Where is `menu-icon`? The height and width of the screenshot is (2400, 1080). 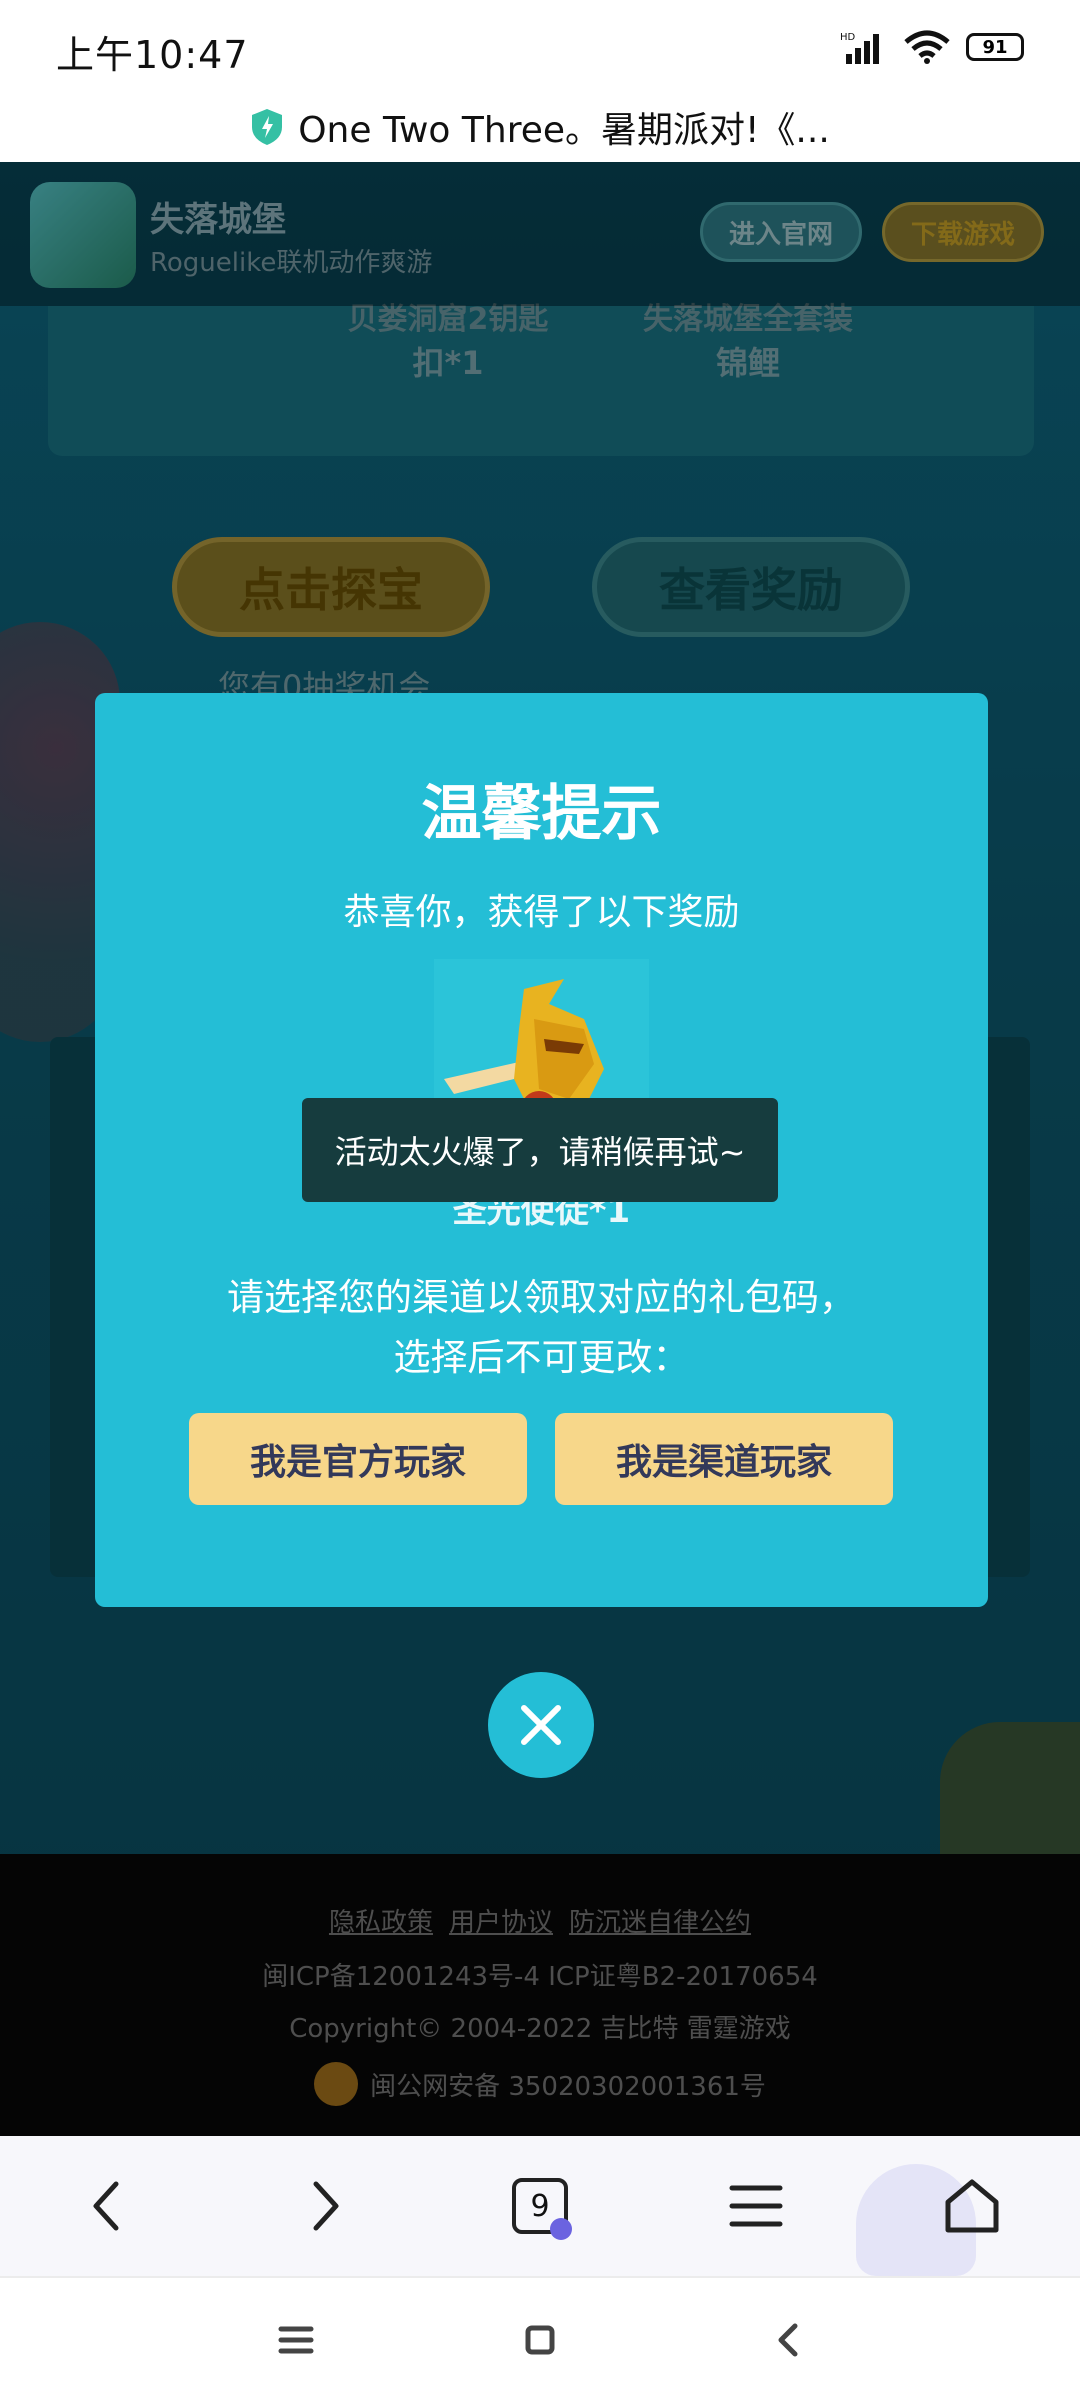
menu-icon is located at coordinates (756, 2206).